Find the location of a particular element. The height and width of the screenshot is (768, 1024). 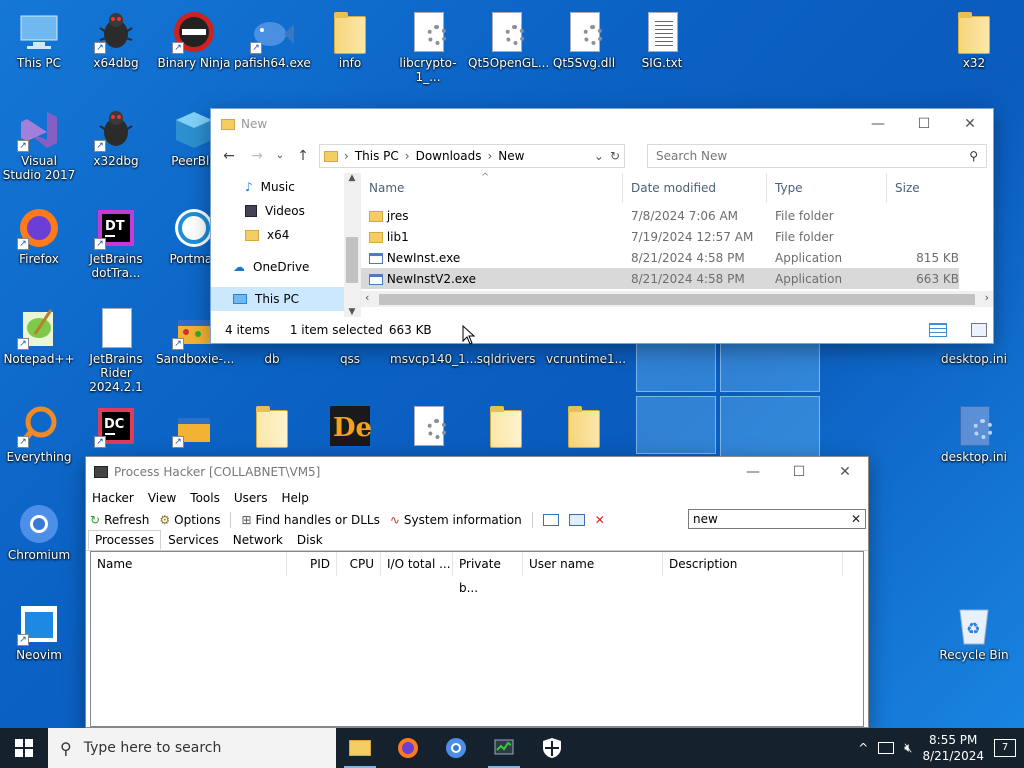

tab-processes: Processes is located at coordinates (125, 540).